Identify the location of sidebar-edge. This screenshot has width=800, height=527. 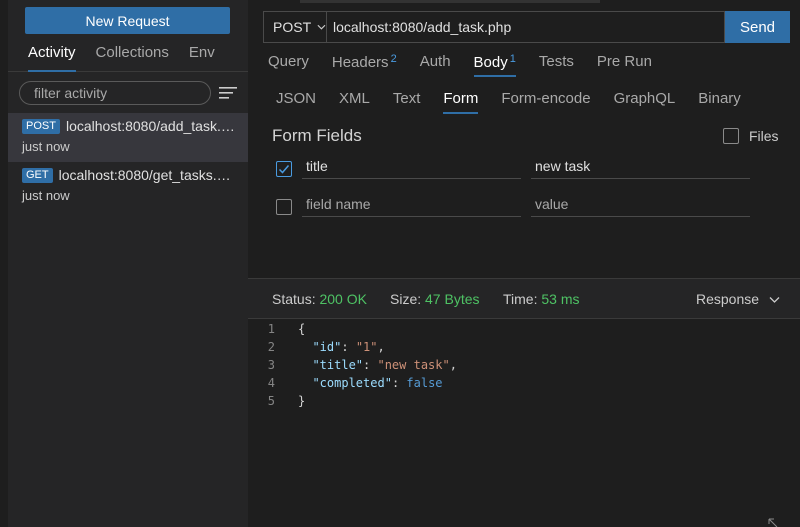
(4, 263).